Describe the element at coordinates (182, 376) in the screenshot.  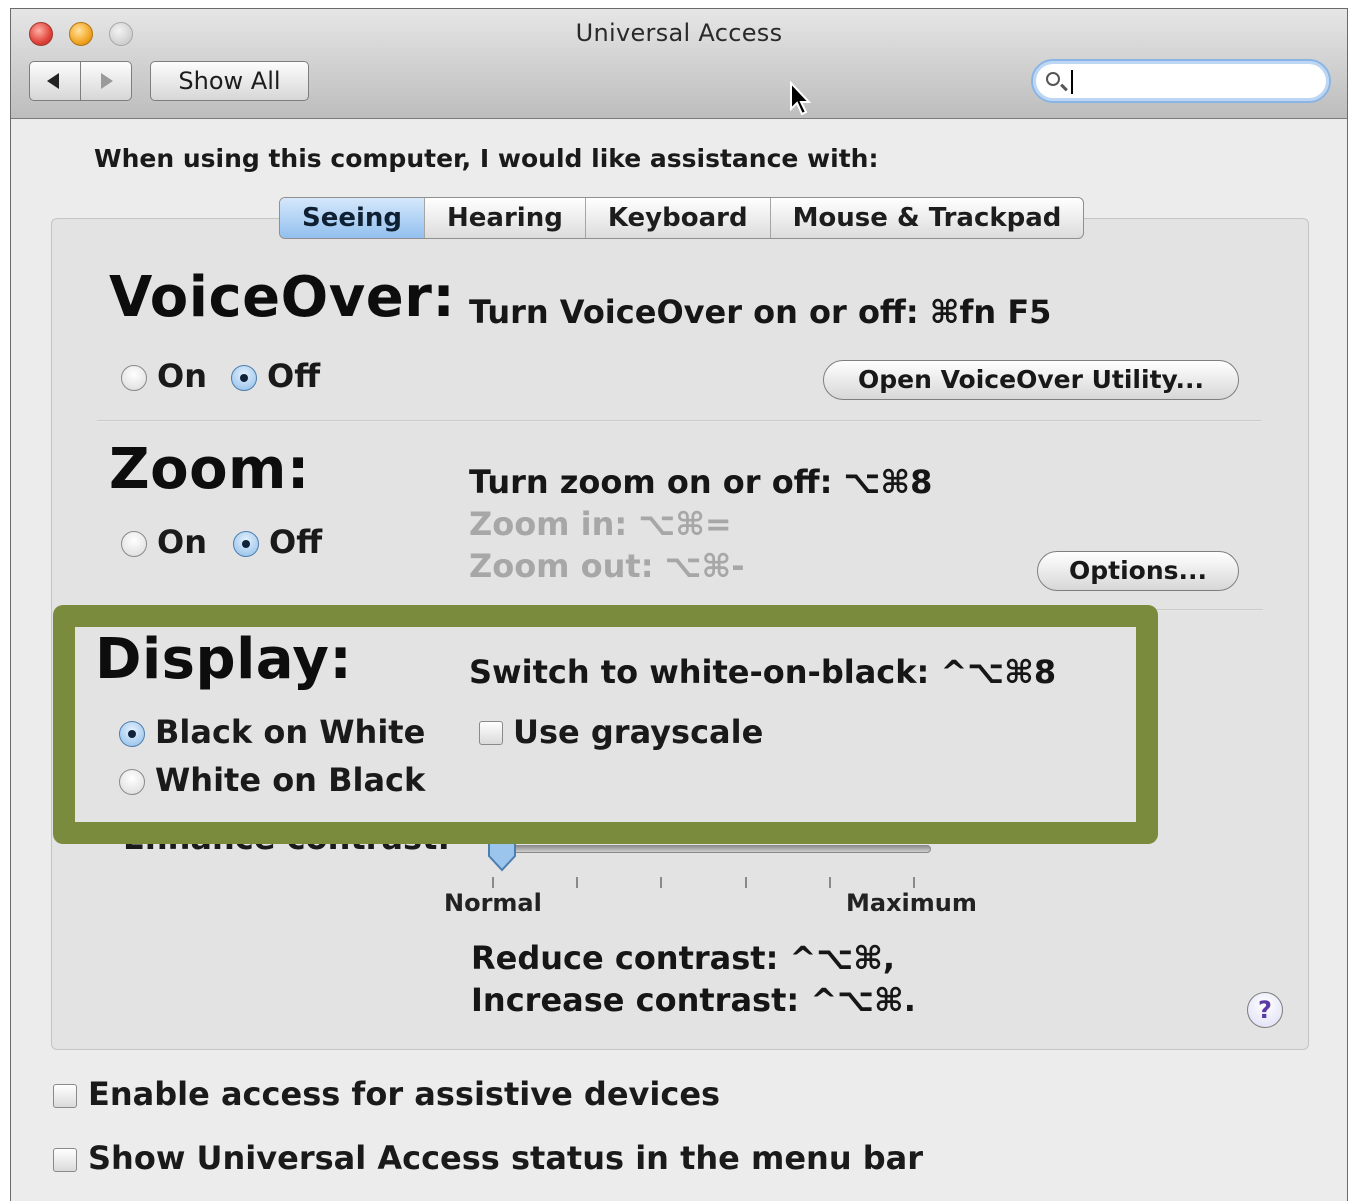
I see `voiceover-on-label: On` at that location.